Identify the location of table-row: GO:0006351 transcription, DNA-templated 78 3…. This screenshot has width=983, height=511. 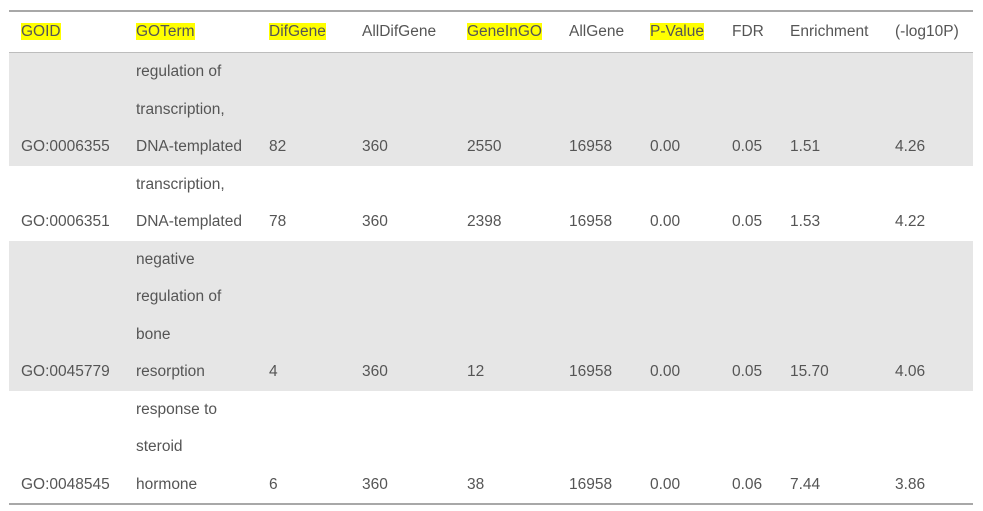
(491, 203).